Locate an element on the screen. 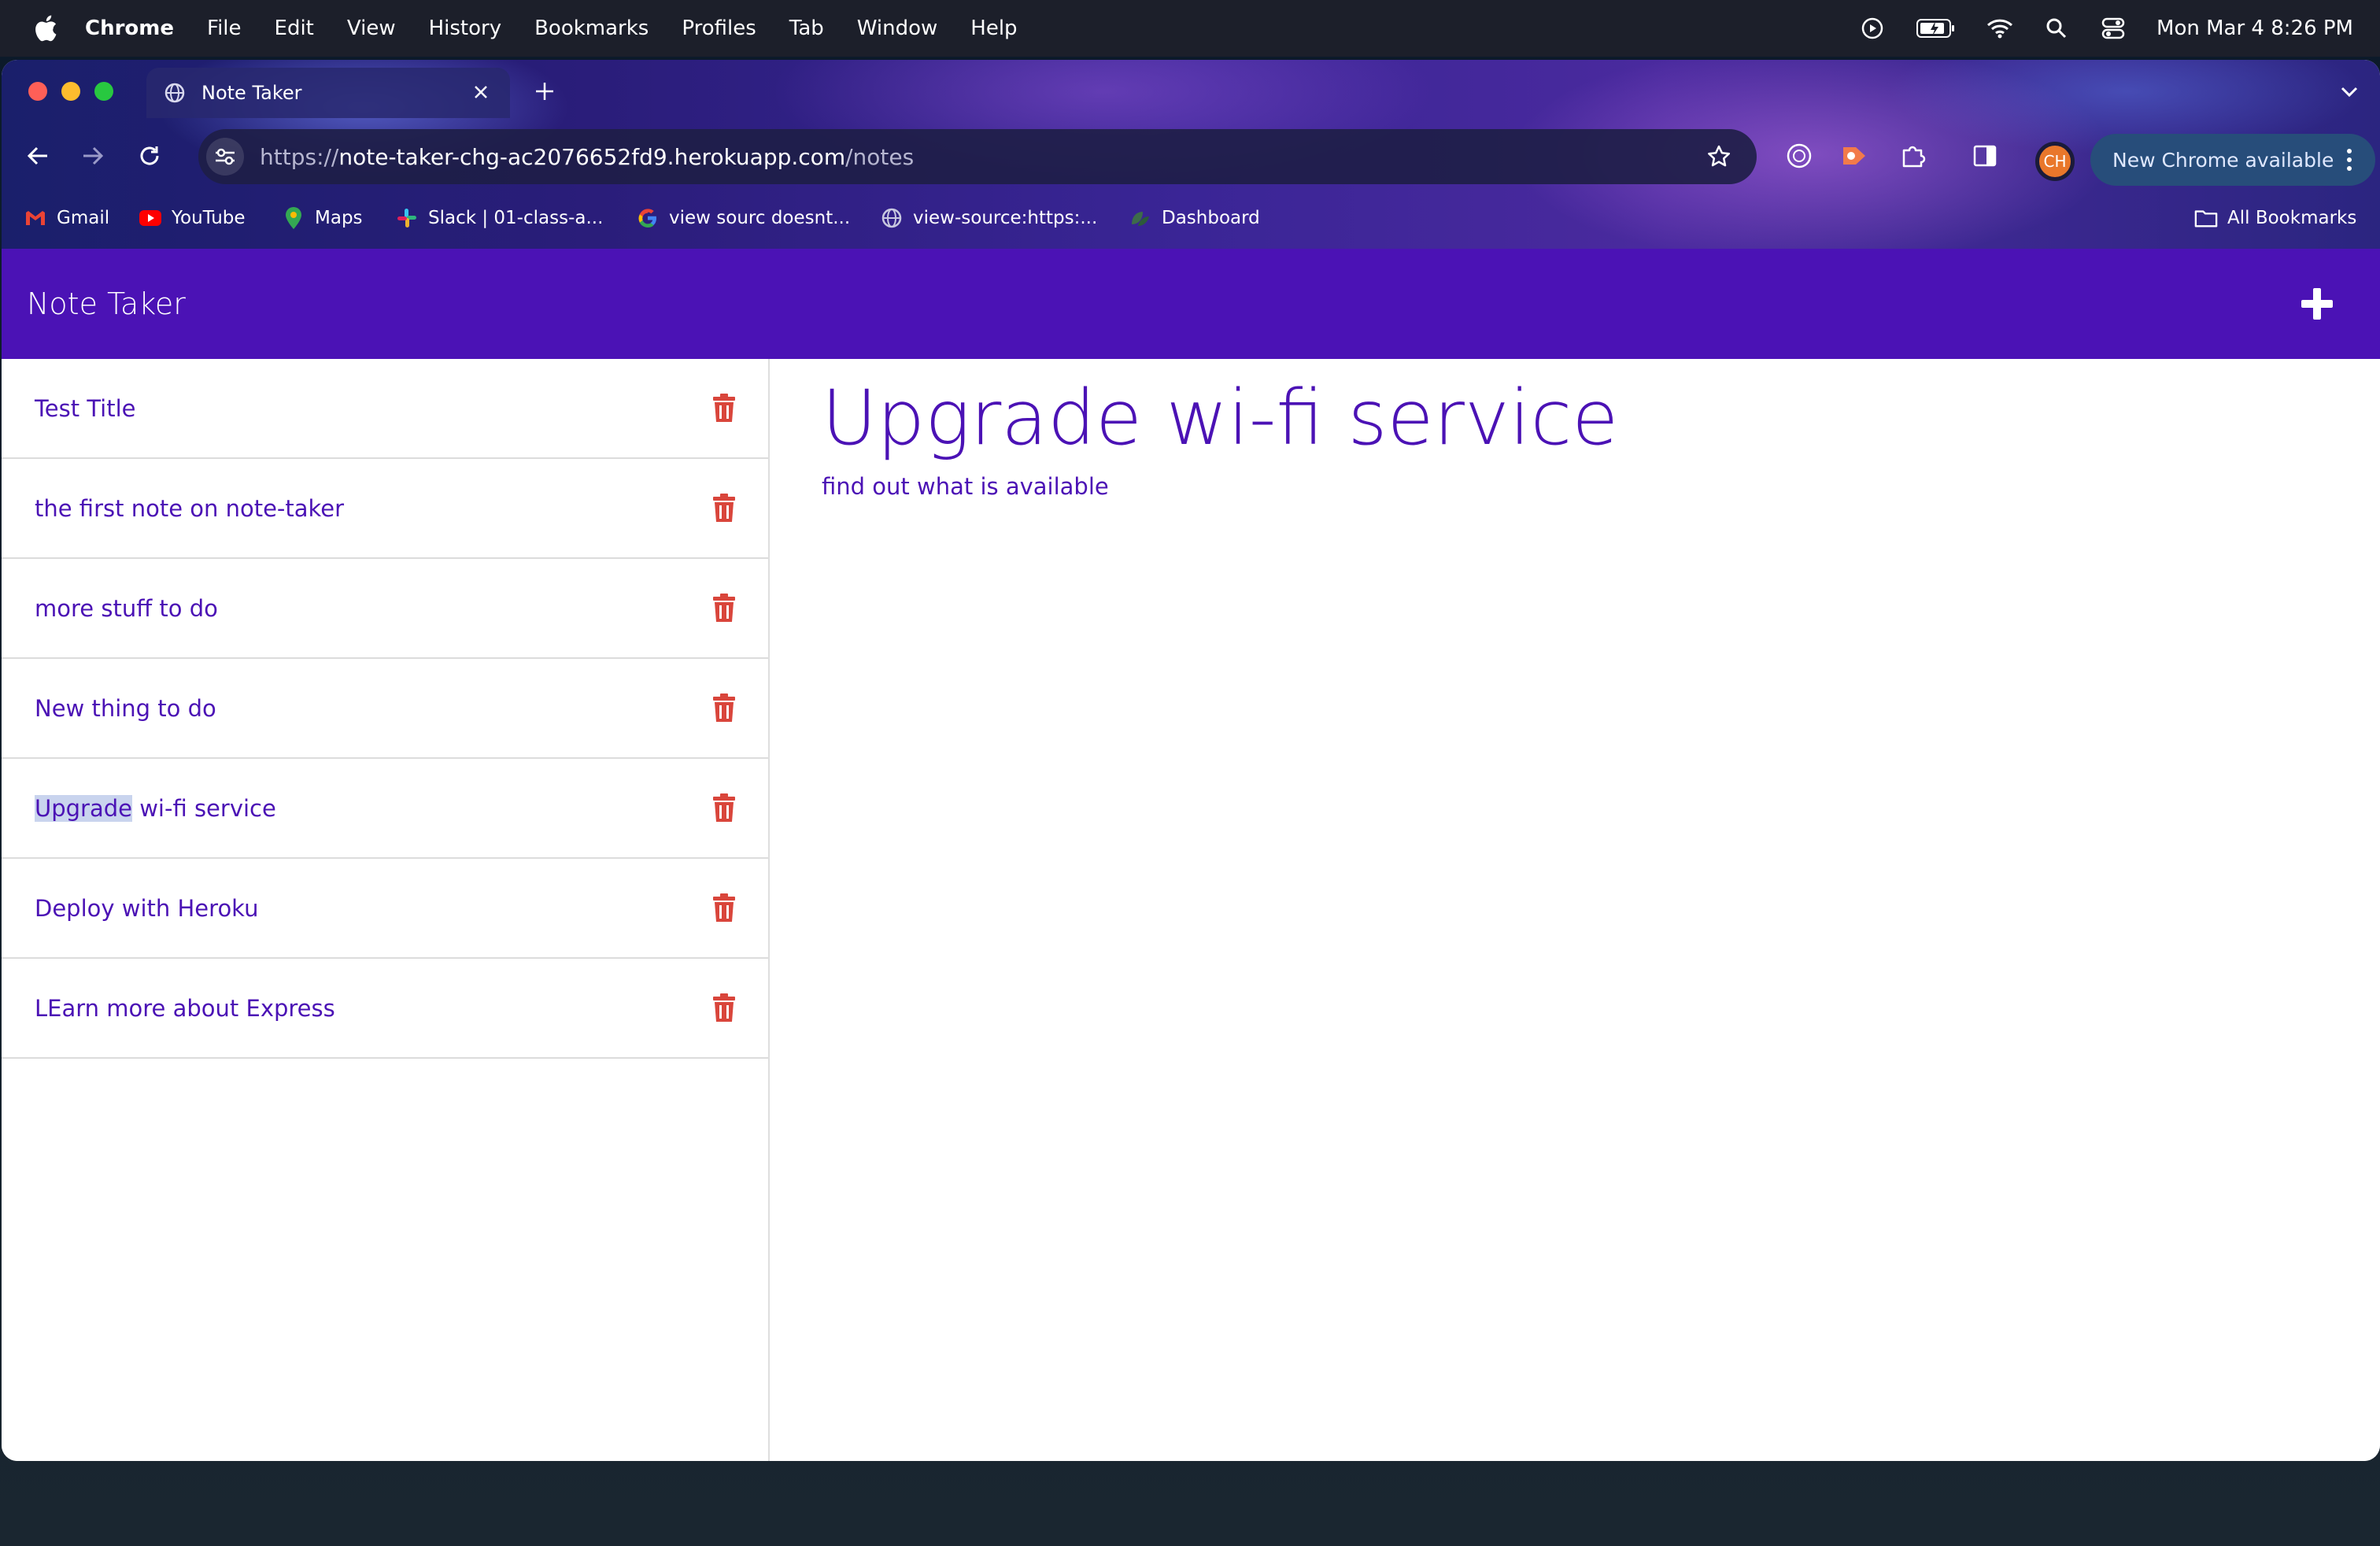 The width and height of the screenshot is (2380, 1546). menu-view: View is located at coordinates (371, 28).